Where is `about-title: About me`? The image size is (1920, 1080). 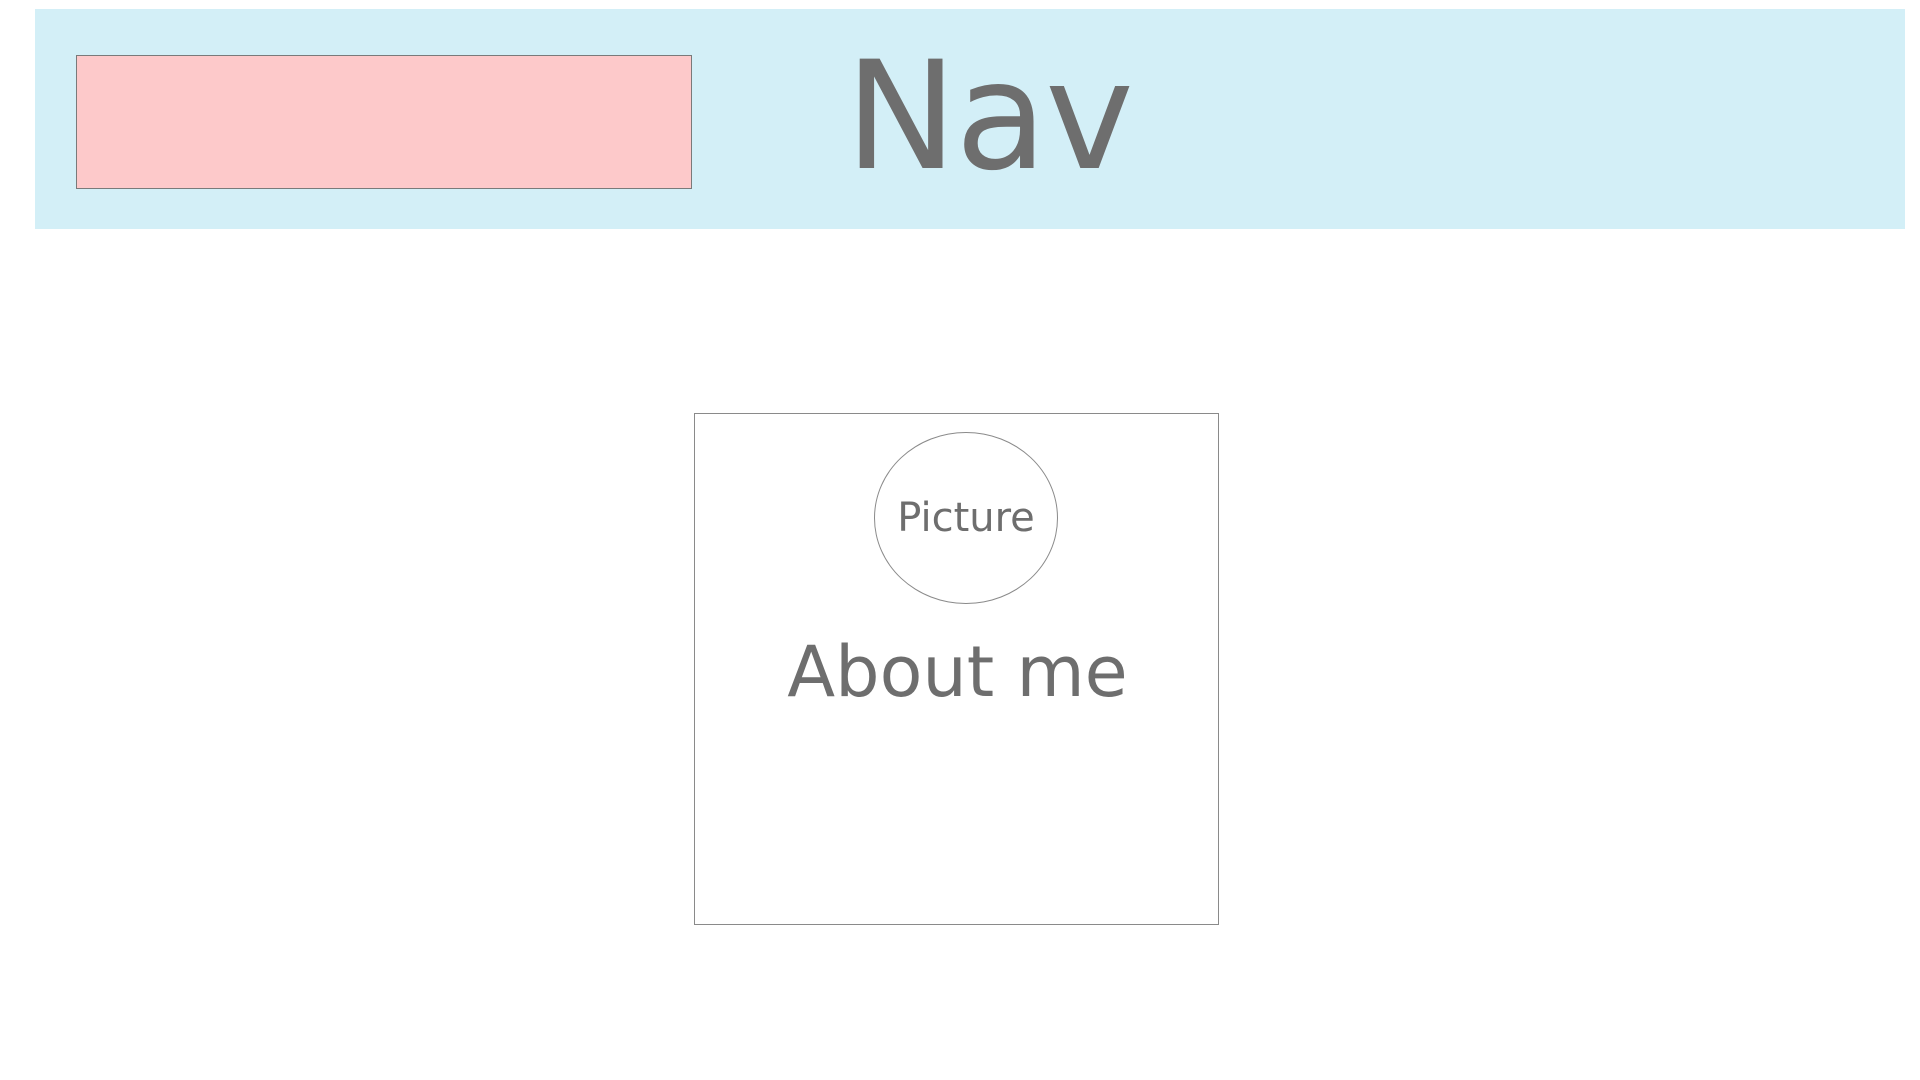 about-title: About me is located at coordinates (957, 672).